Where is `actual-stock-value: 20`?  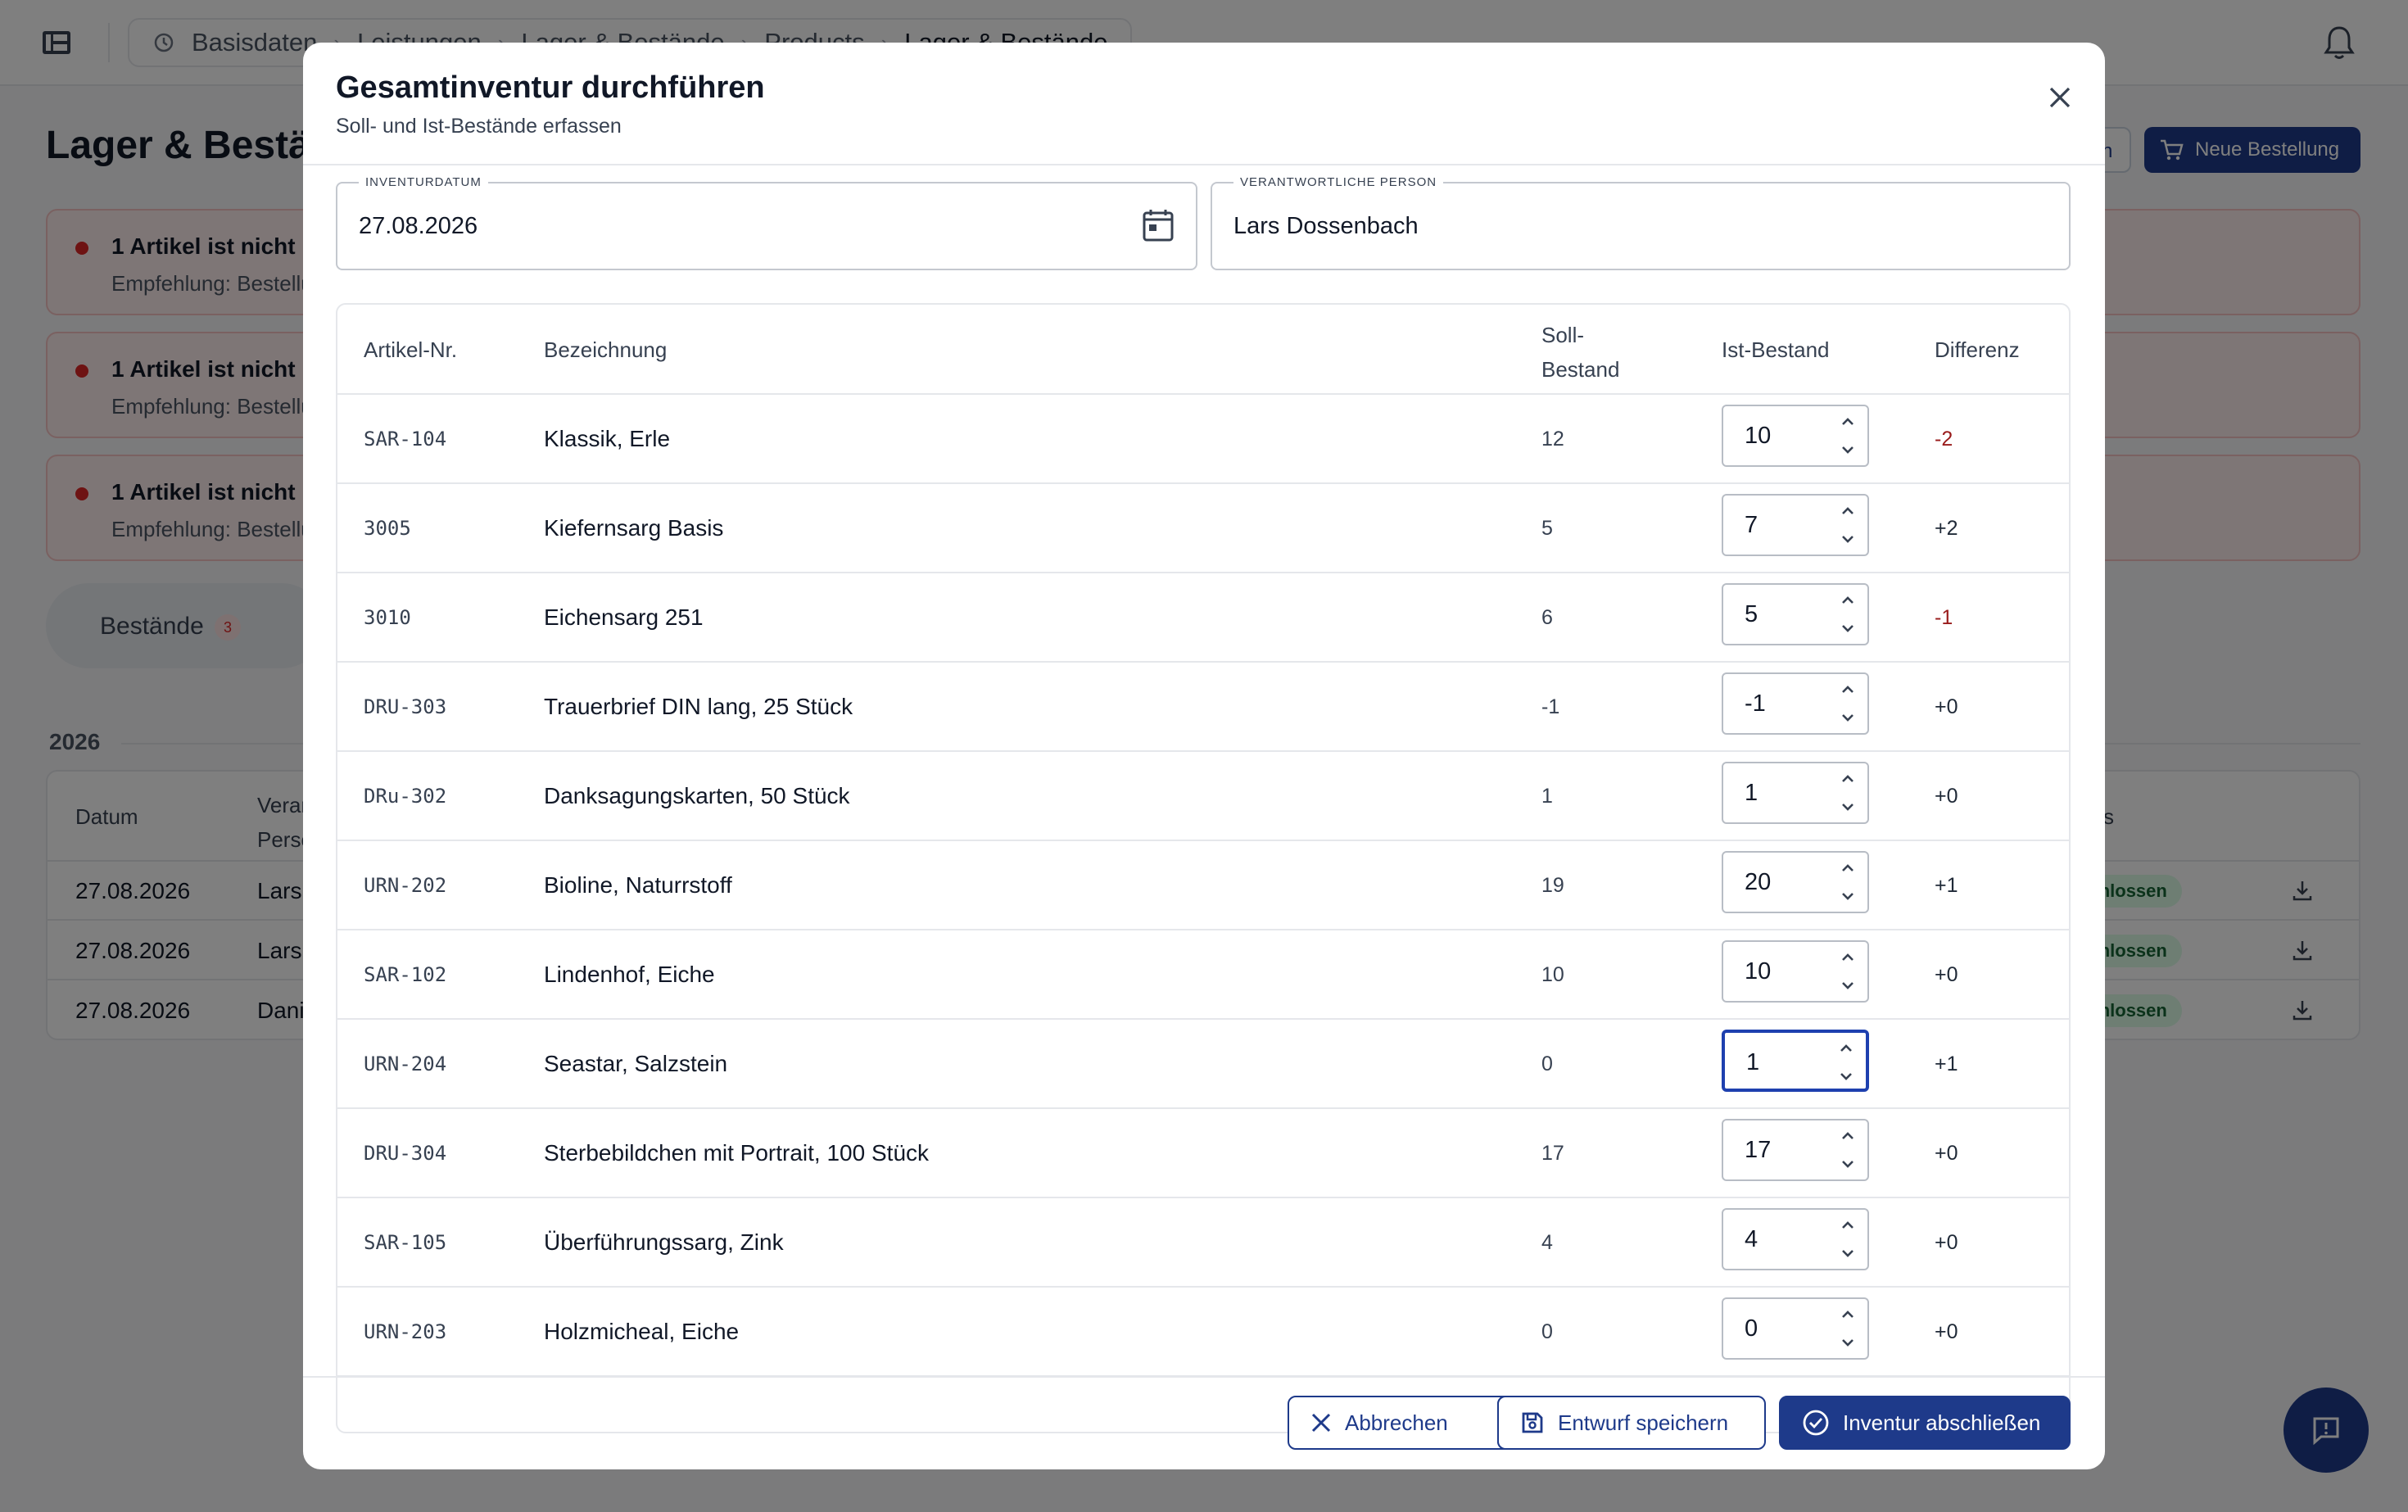 actual-stock-value: 20 is located at coordinates (1758, 882).